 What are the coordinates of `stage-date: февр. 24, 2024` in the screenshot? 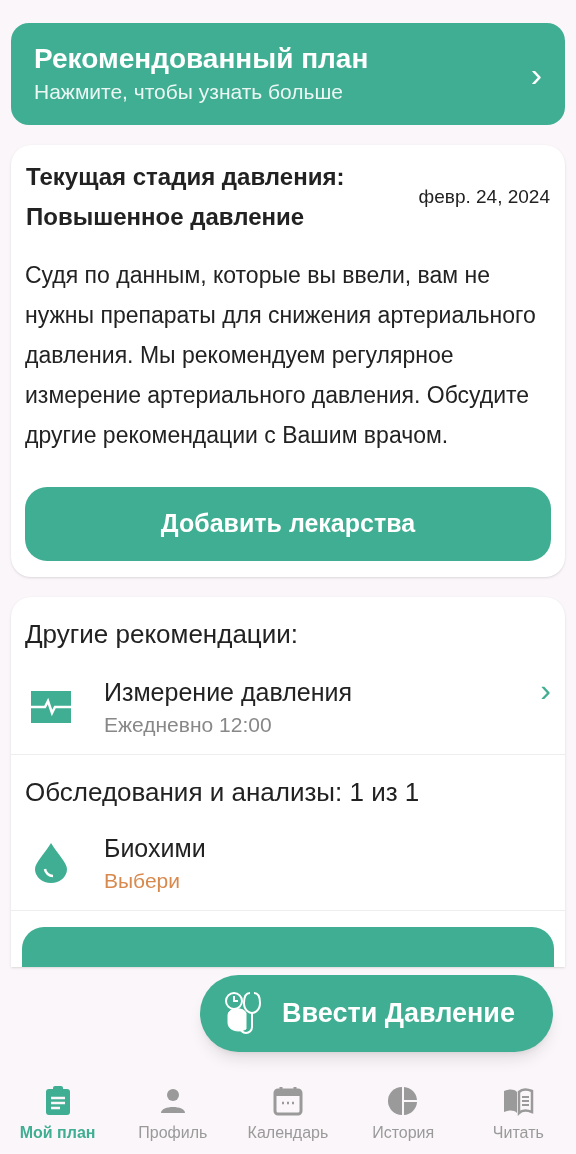 It's located at (484, 196).